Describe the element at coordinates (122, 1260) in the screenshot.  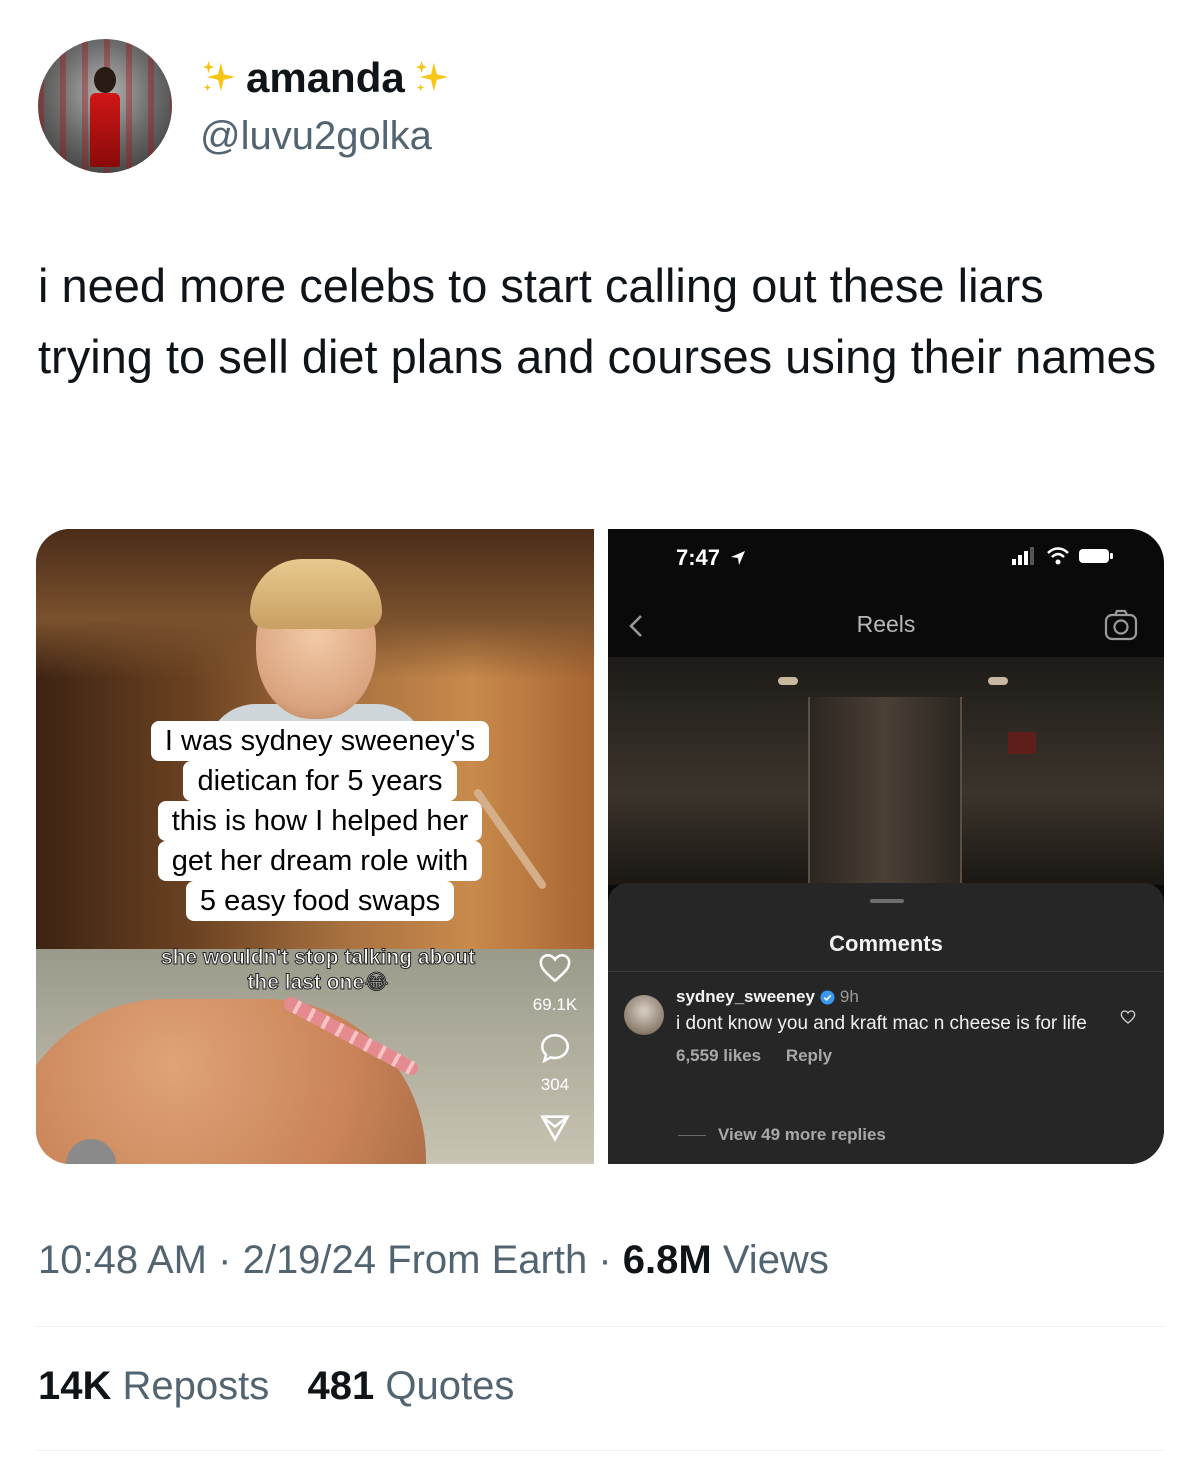
I see `tweet-time: 10:48 AM` at that location.